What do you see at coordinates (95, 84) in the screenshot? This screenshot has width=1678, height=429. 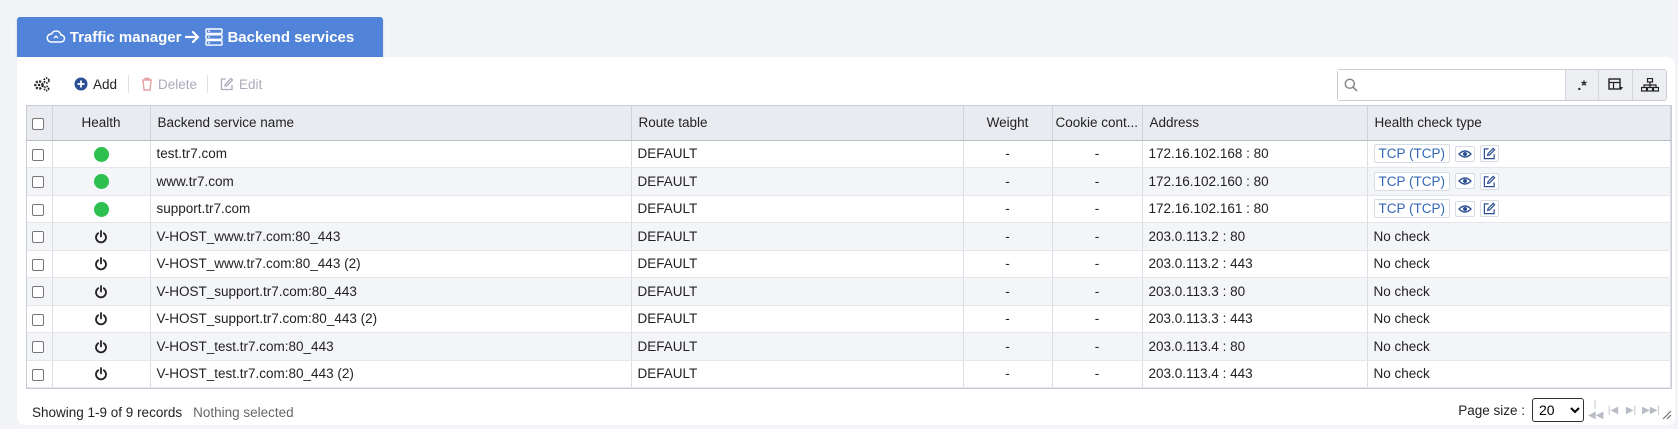 I see `add-button: Add` at bounding box center [95, 84].